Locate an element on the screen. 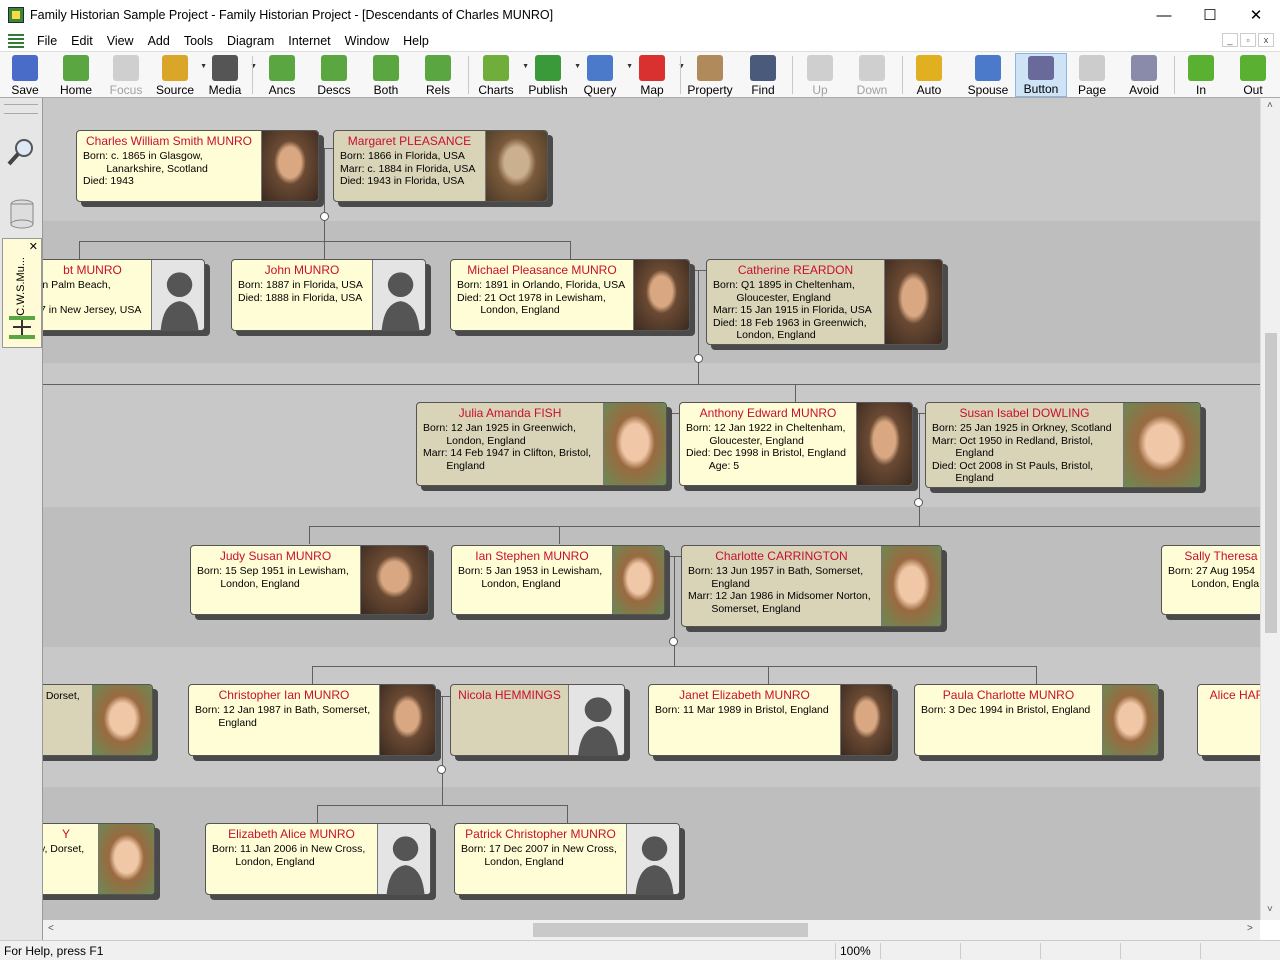  menu-edit: Edit is located at coordinates (82, 41).